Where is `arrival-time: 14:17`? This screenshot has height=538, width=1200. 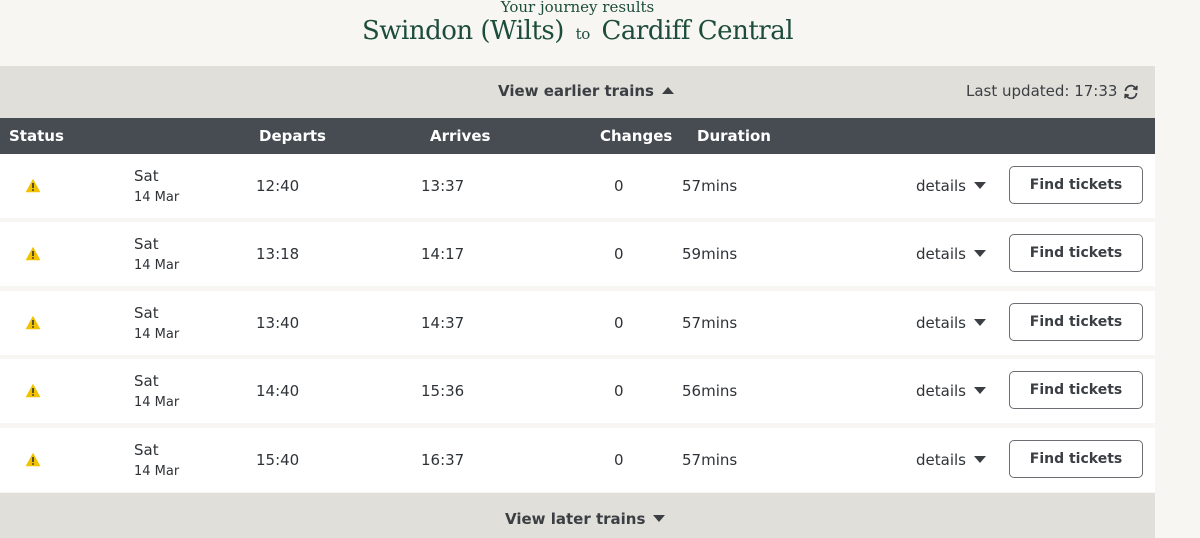 arrival-time: 14:17 is located at coordinates (443, 254).